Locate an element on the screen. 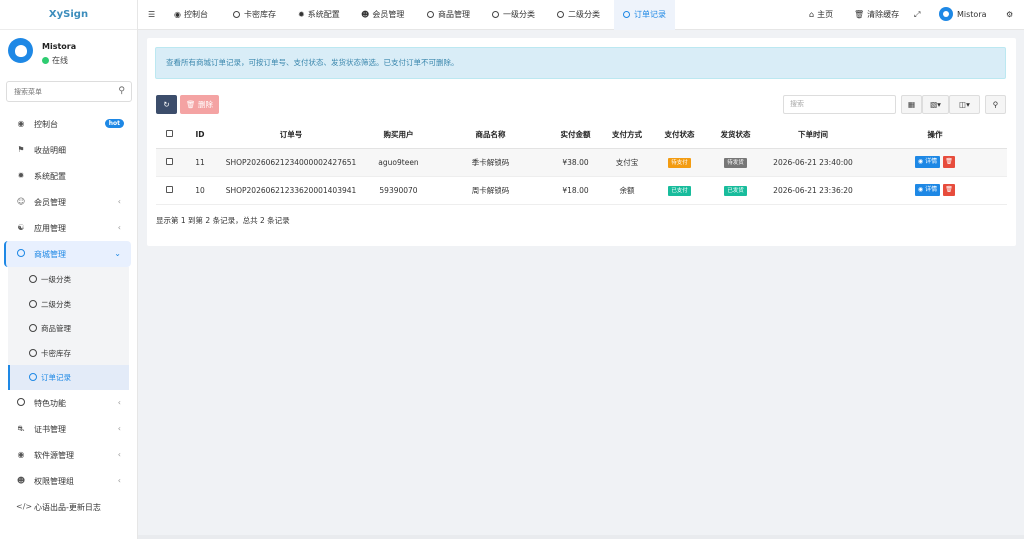  trash-icon: 🗑 is located at coordinates (859, 14).